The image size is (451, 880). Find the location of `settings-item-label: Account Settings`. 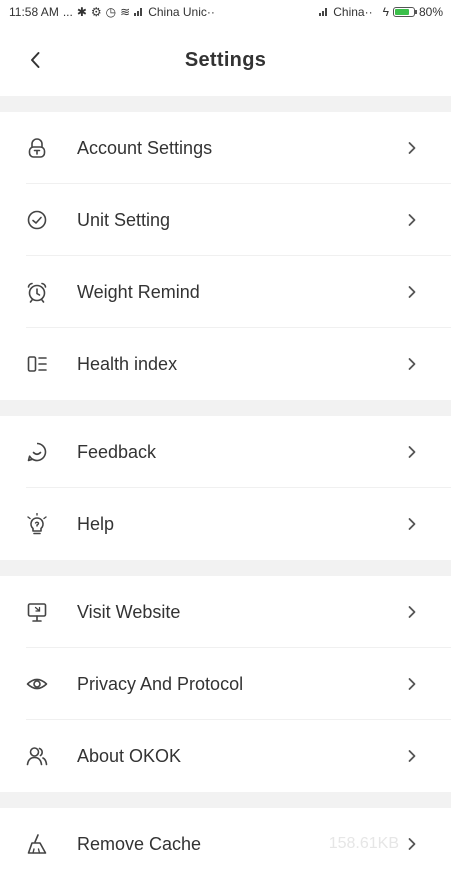

settings-item-label: Account Settings is located at coordinates (145, 147).